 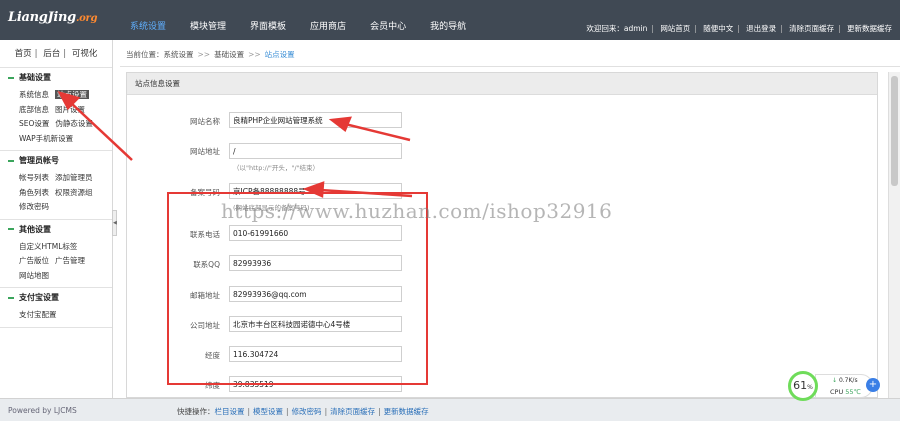 What do you see at coordinates (56, 161) in the screenshot?
I see `sidebar-group-title: 管理员帐号` at bounding box center [56, 161].